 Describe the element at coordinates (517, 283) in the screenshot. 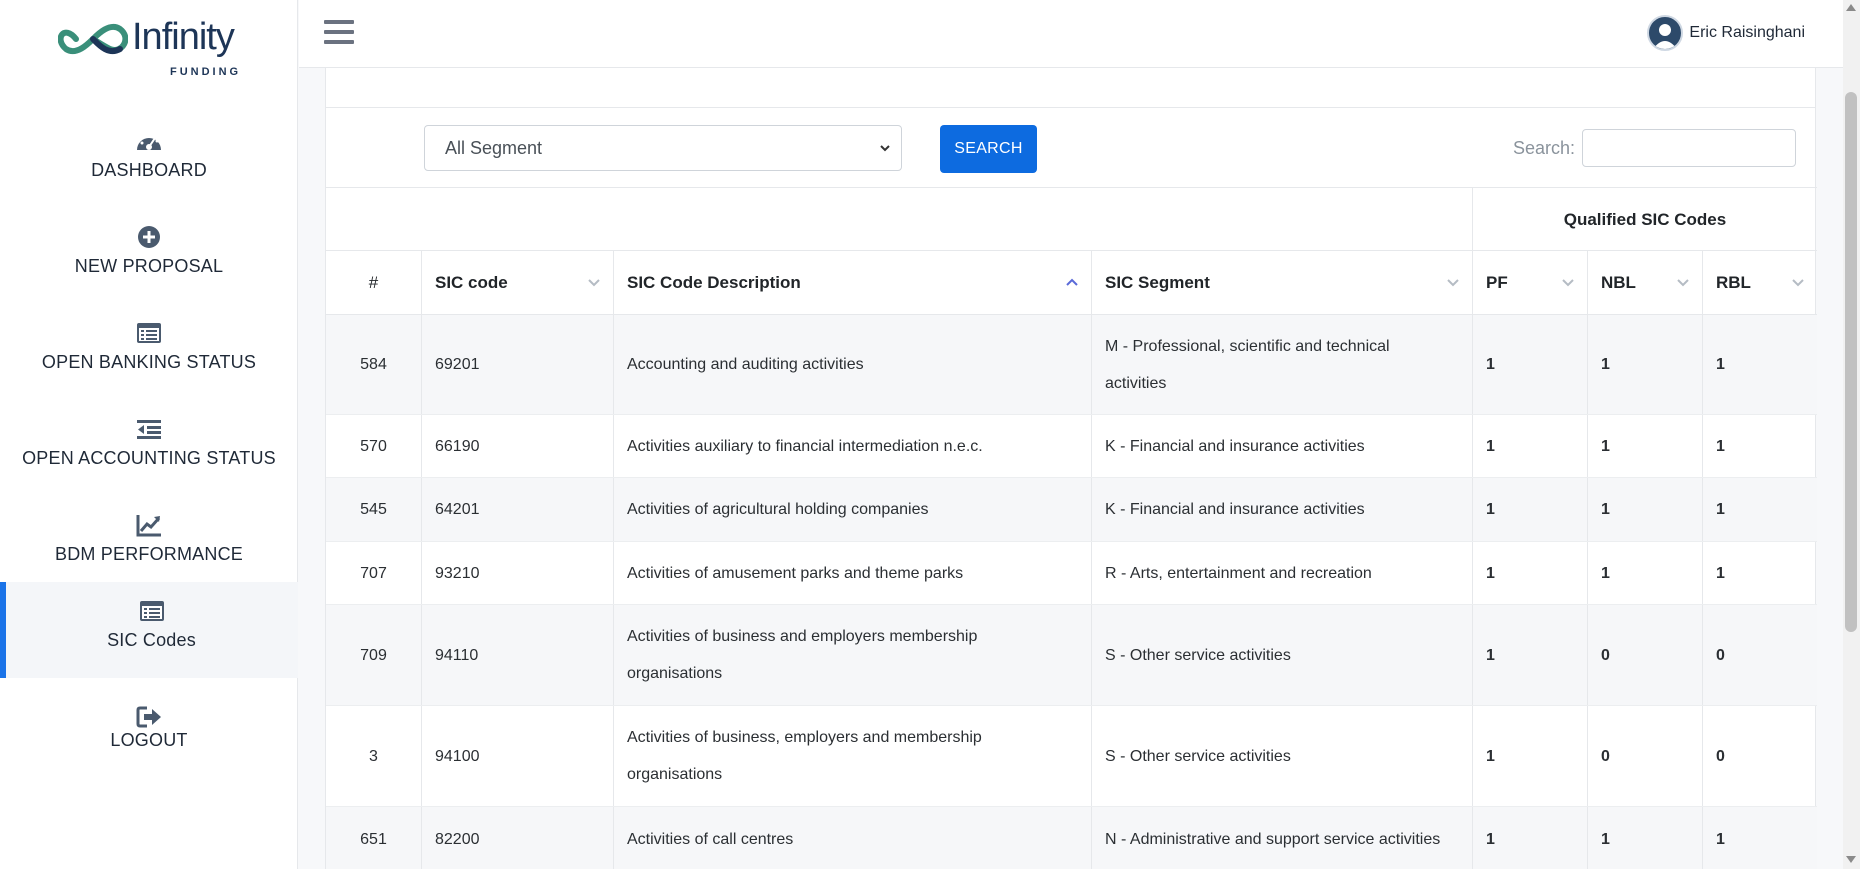

I see `column-header-sic-code: SIC code` at that location.